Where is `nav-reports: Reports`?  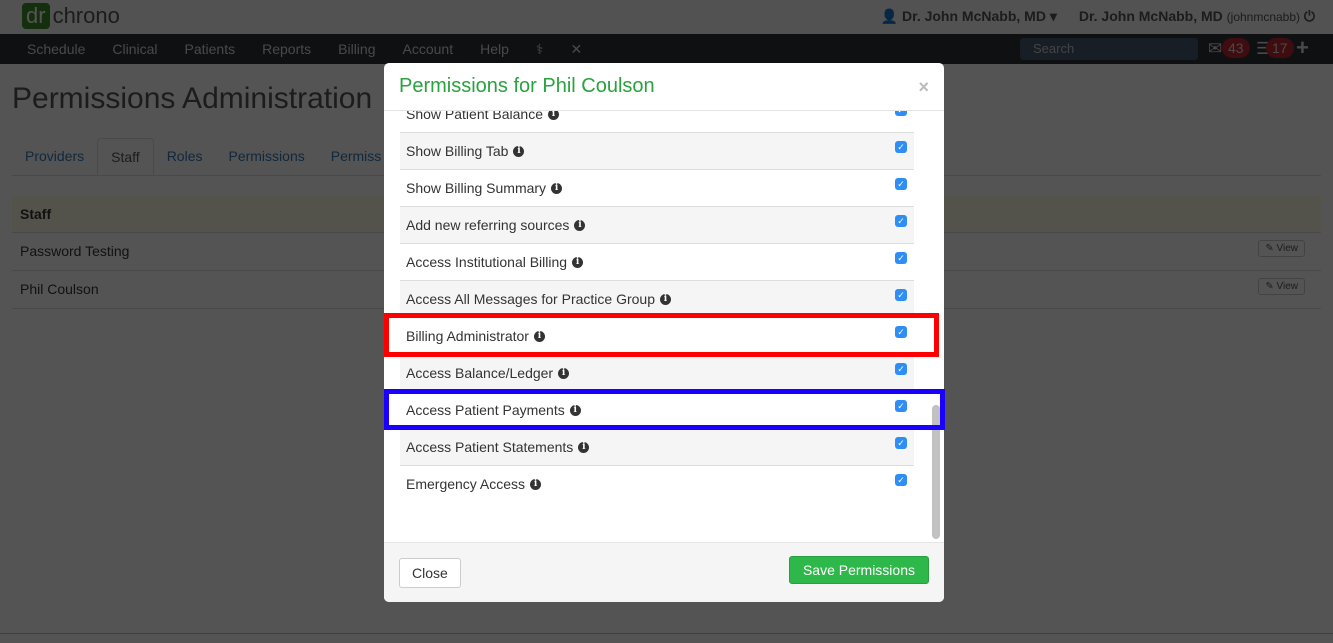 nav-reports: Reports is located at coordinates (286, 49).